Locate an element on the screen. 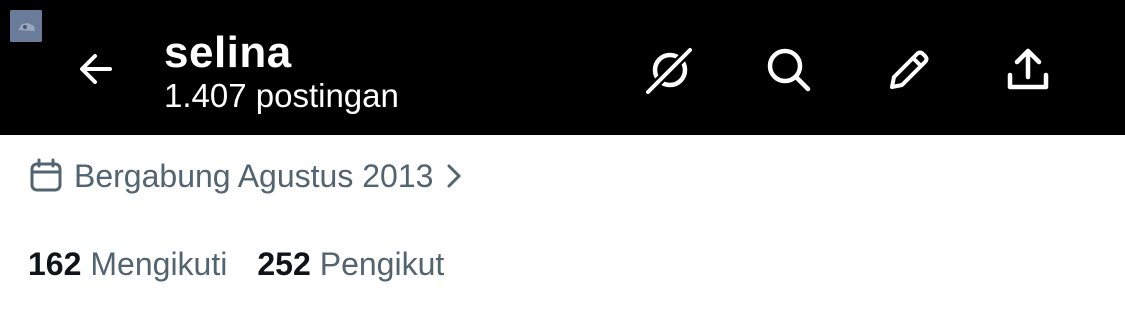 The image size is (1125, 321). header-title-block: selina 1.407 postingan is located at coordinates (281, 72).